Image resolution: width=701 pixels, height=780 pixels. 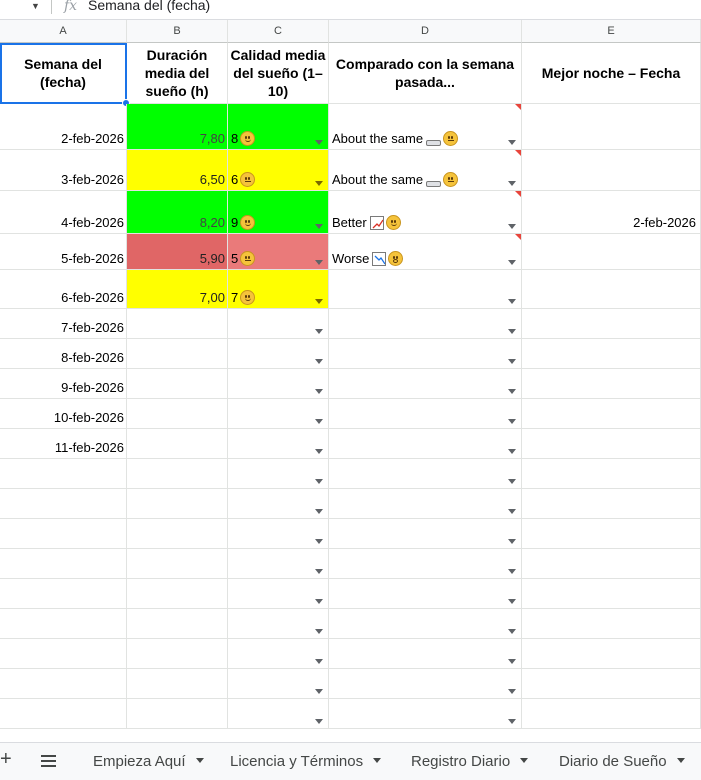 I want to click on cell-best-night: 2-feb-2026, so click(x=611, y=212).